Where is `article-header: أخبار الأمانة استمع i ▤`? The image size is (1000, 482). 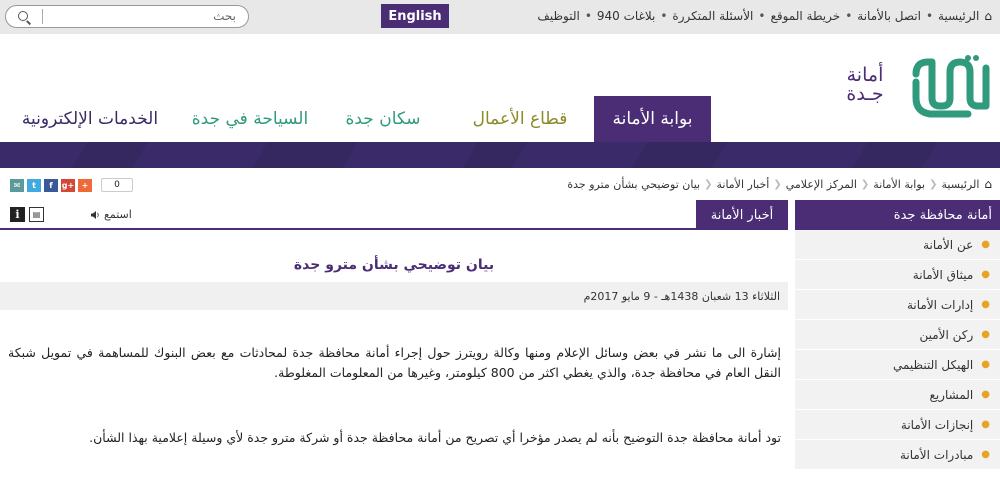 article-header: أخبار الأمانة استمع i ▤ is located at coordinates (394, 215).